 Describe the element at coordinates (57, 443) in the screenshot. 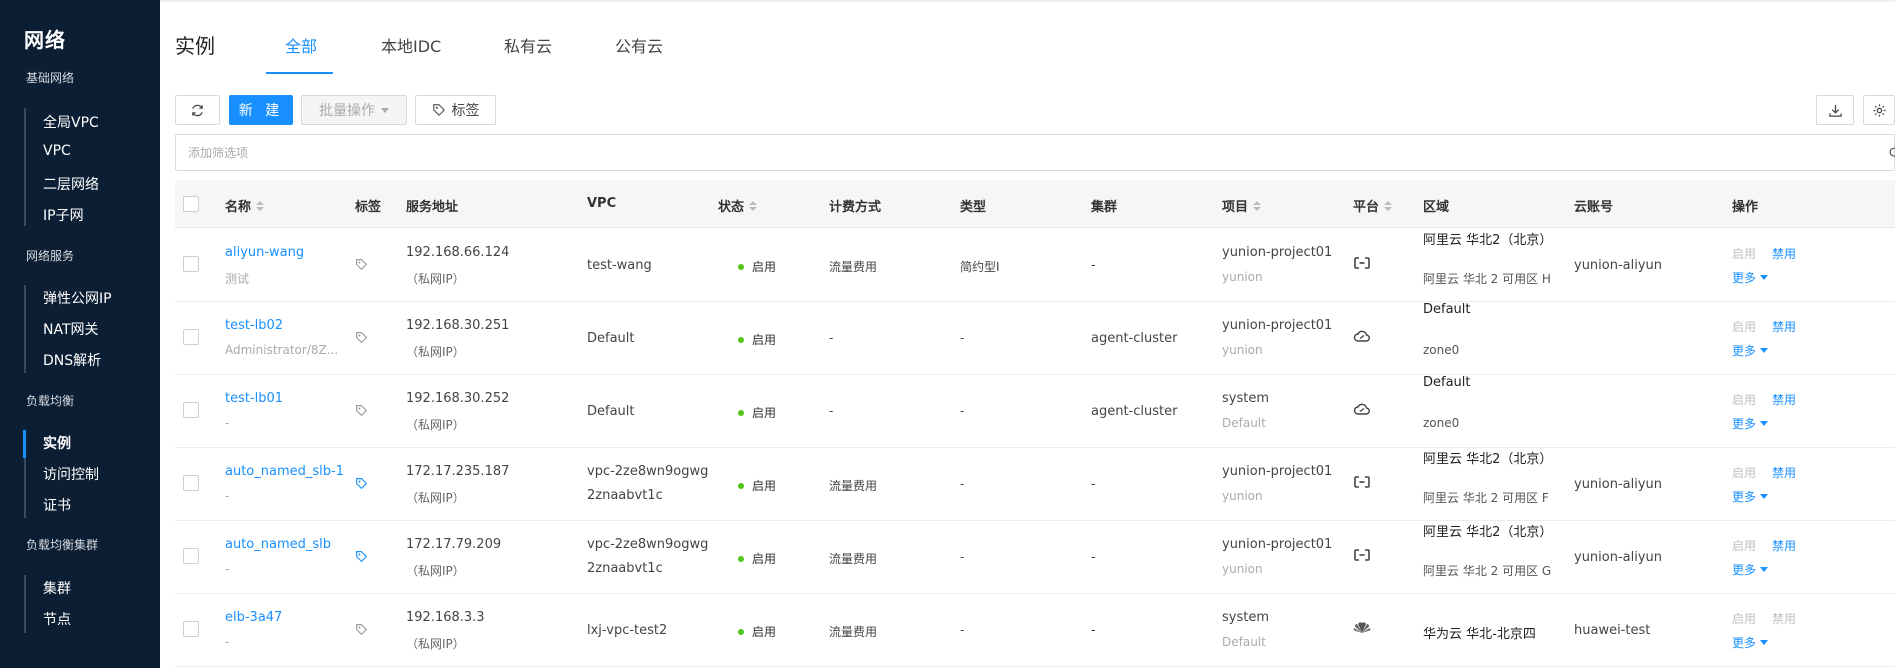

I see `sidebar-item-instance: 实例` at that location.